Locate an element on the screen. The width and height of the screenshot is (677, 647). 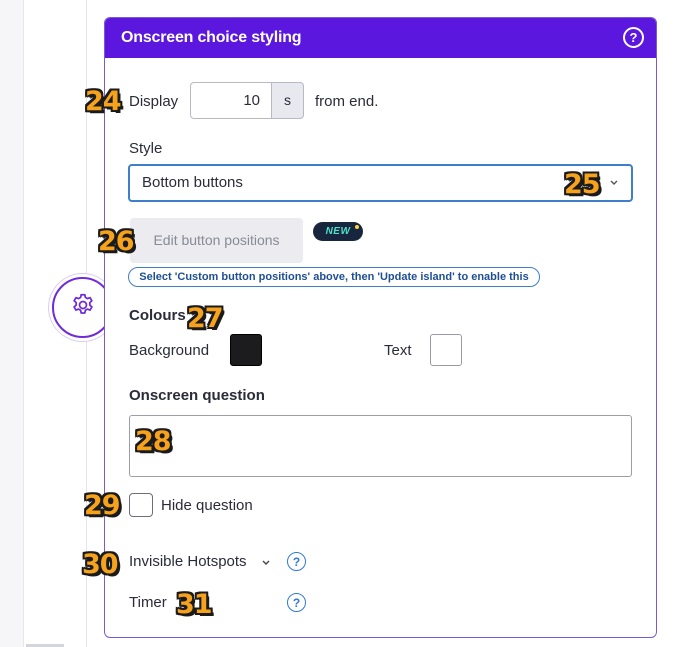
help-icon: ? is located at coordinates (633, 37).